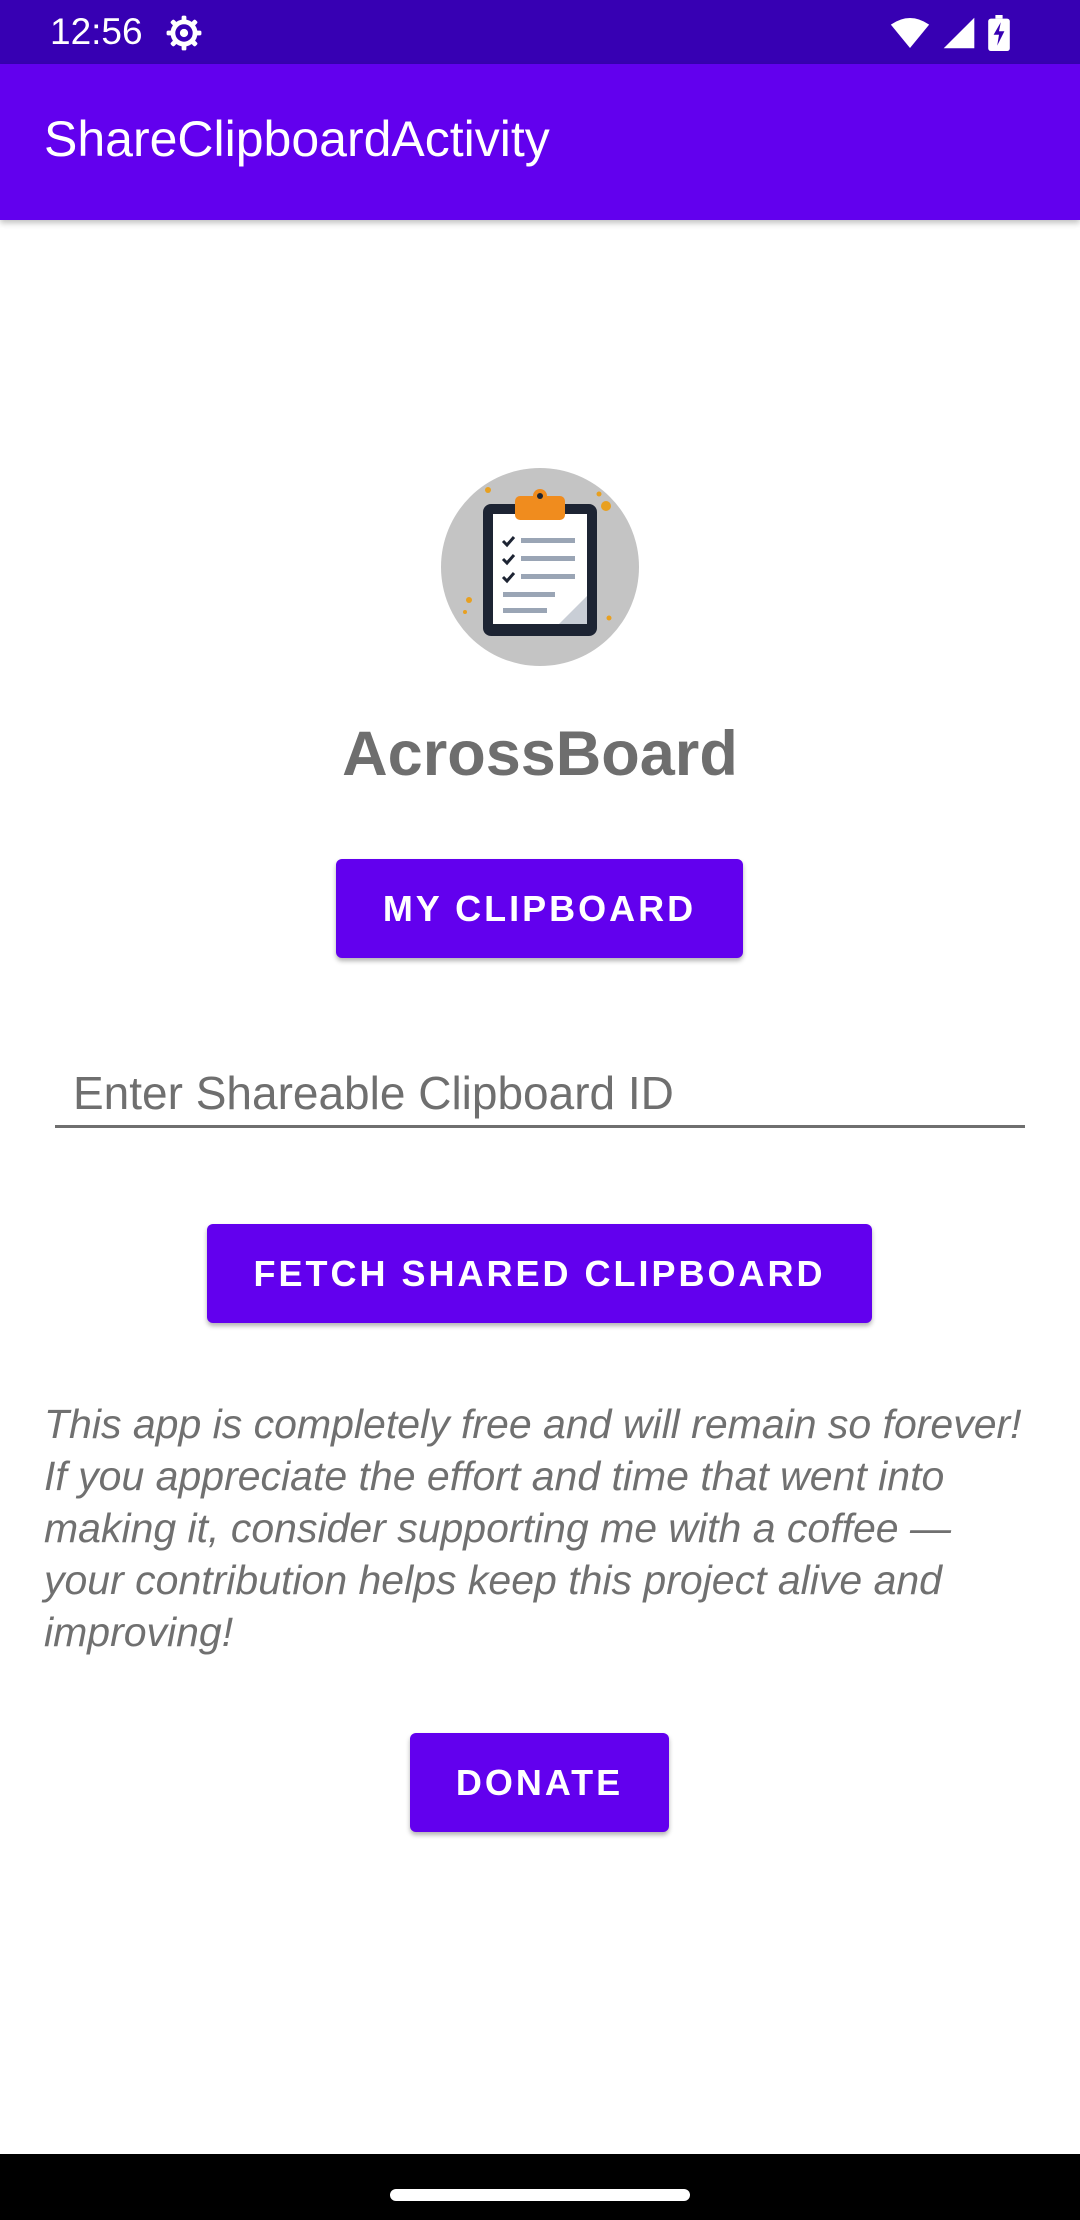 The width and height of the screenshot is (1080, 2220). What do you see at coordinates (540, 1094) in the screenshot?
I see `clipboard-id-input` at bounding box center [540, 1094].